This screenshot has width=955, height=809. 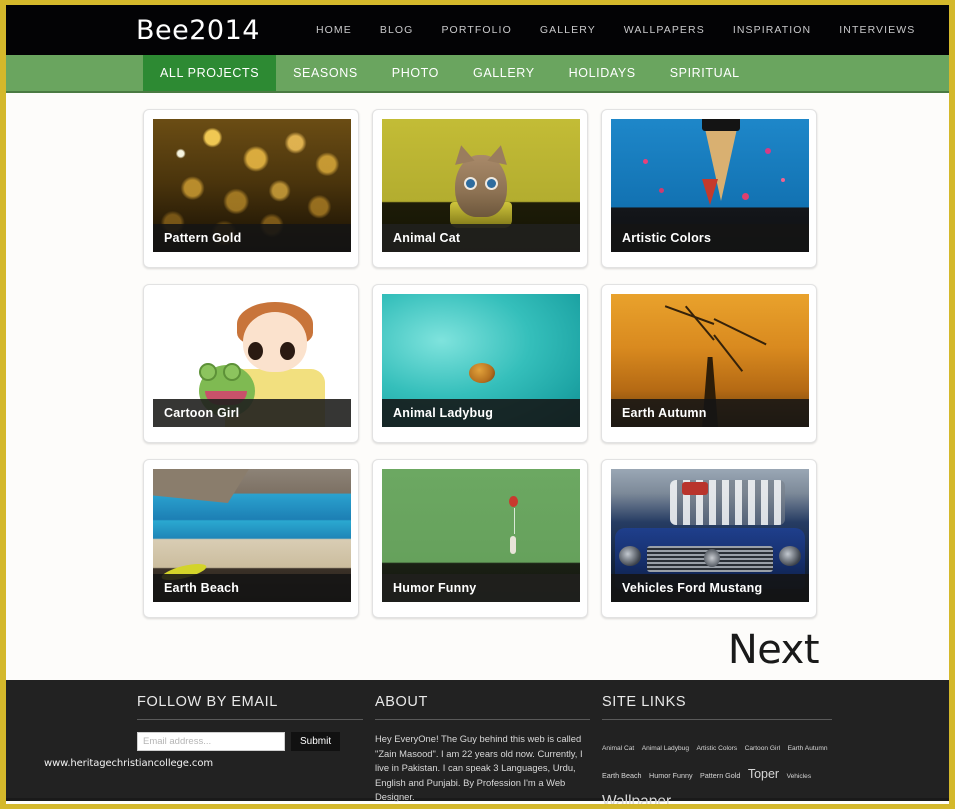 I want to click on project-card: Cartoon Girl, so click(x=251, y=363).